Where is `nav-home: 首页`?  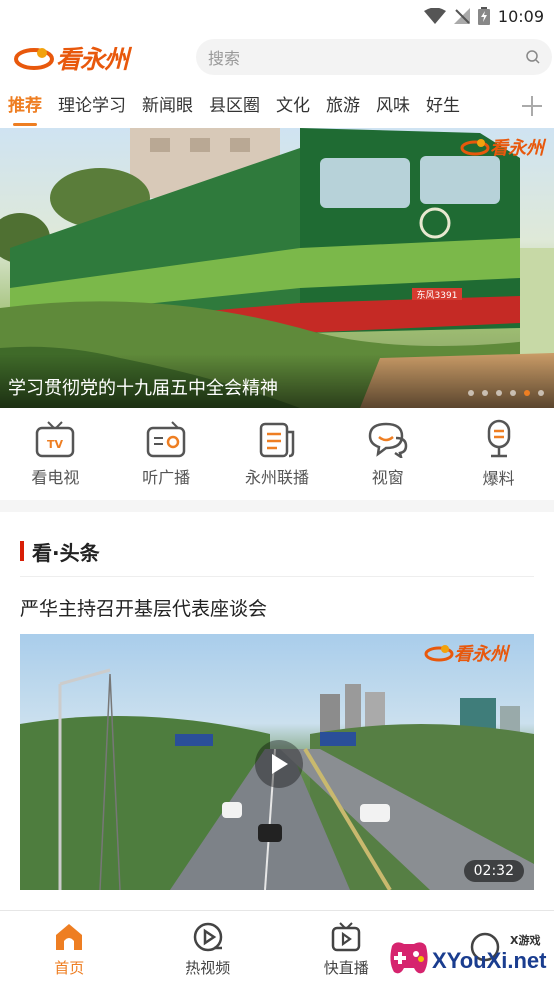
nav-home: 首页 is located at coordinates (69, 949).